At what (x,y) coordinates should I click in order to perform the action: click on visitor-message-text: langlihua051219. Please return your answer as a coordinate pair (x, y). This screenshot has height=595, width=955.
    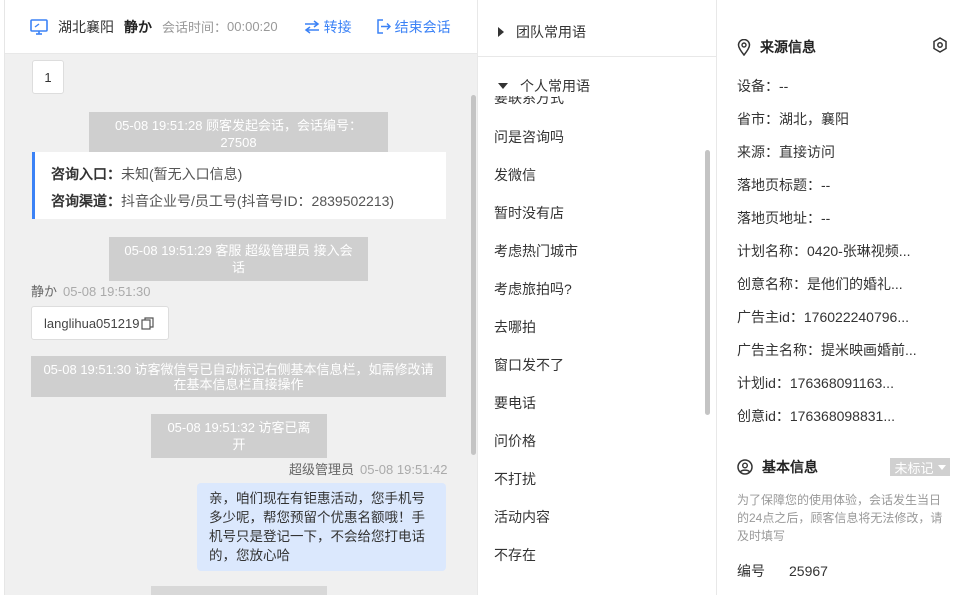
    Looking at the image, I should click on (92, 323).